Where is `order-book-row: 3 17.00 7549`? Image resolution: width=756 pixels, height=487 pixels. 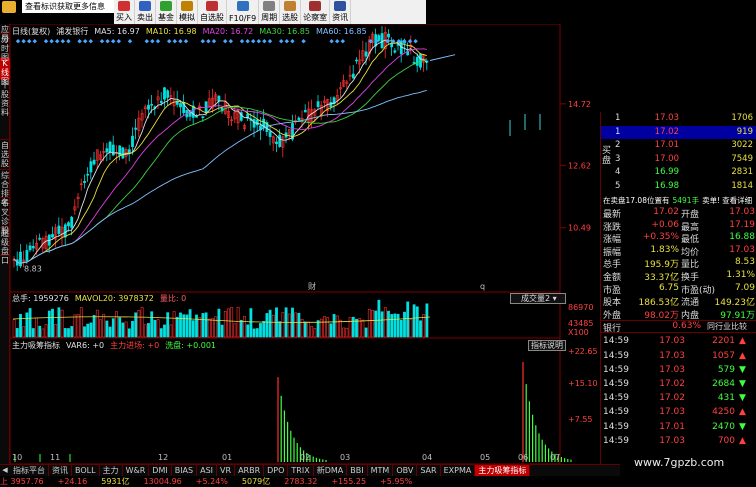
order-book-row: 3 17.00 7549 is located at coordinates (678, 159).